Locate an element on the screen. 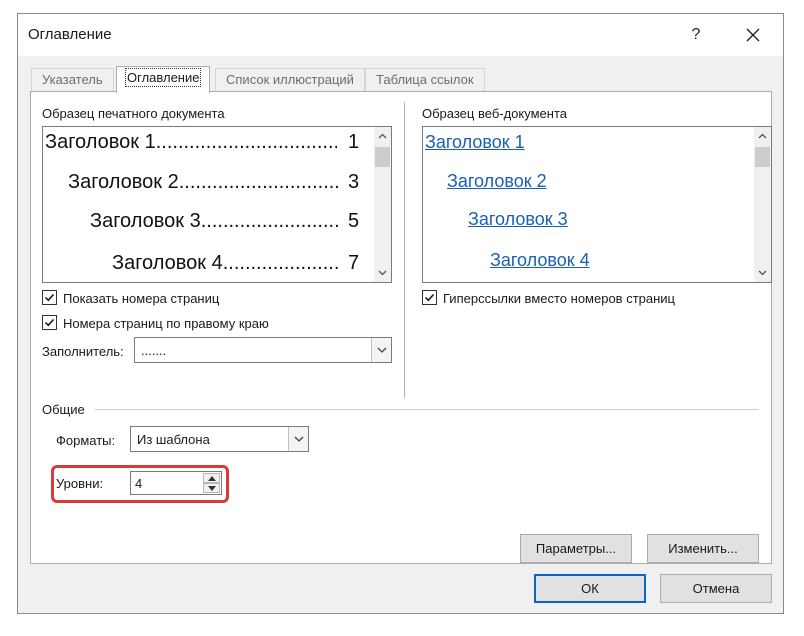 The image size is (804, 636). title-bar: Оглавление ? is located at coordinates (400, 35).